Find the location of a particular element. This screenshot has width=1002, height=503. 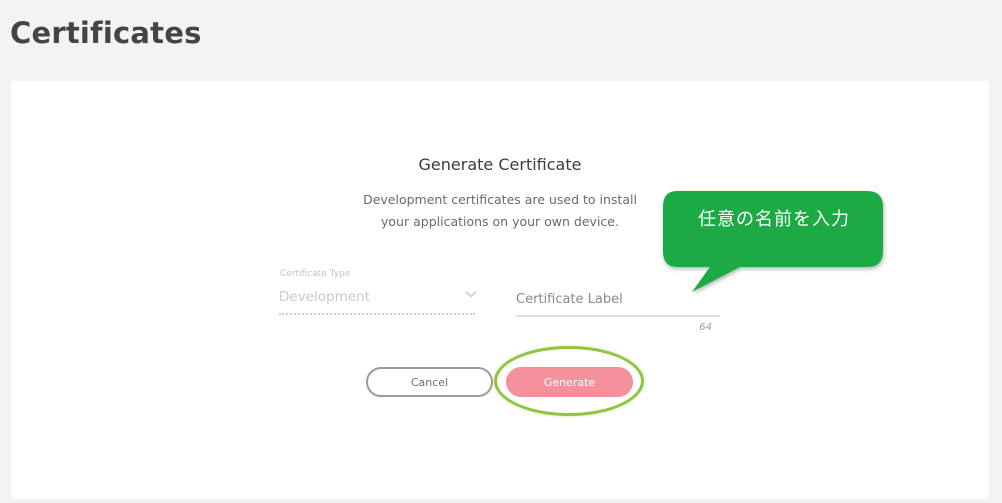

certificate-type-label: Certificate Type is located at coordinates (315, 274).